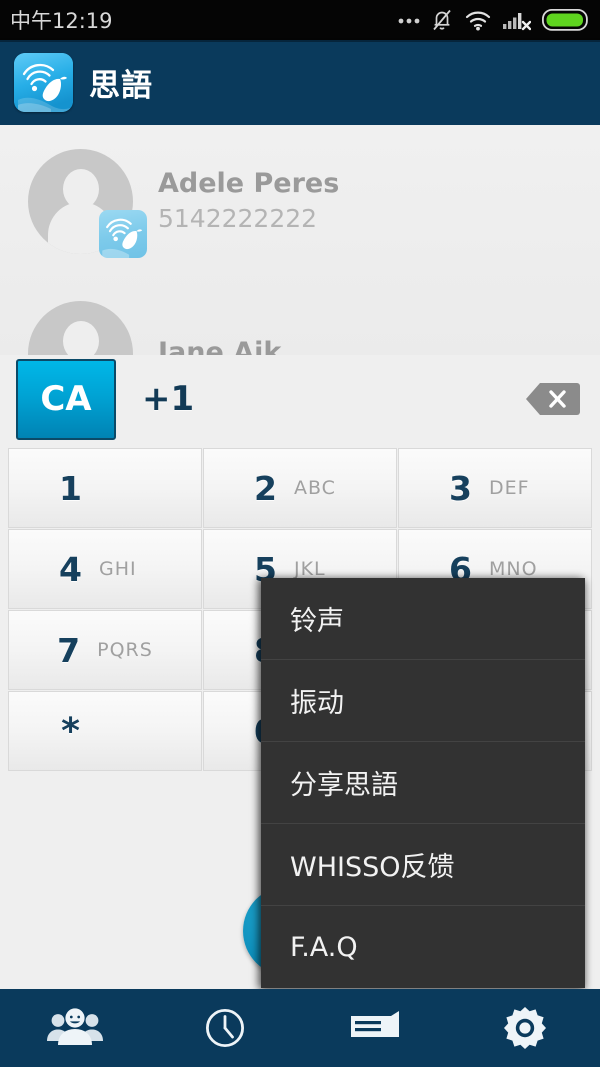 The height and width of the screenshot is (1067, 600). I want to click on status-bar-clock: 中午12:19, so click(61, 21).